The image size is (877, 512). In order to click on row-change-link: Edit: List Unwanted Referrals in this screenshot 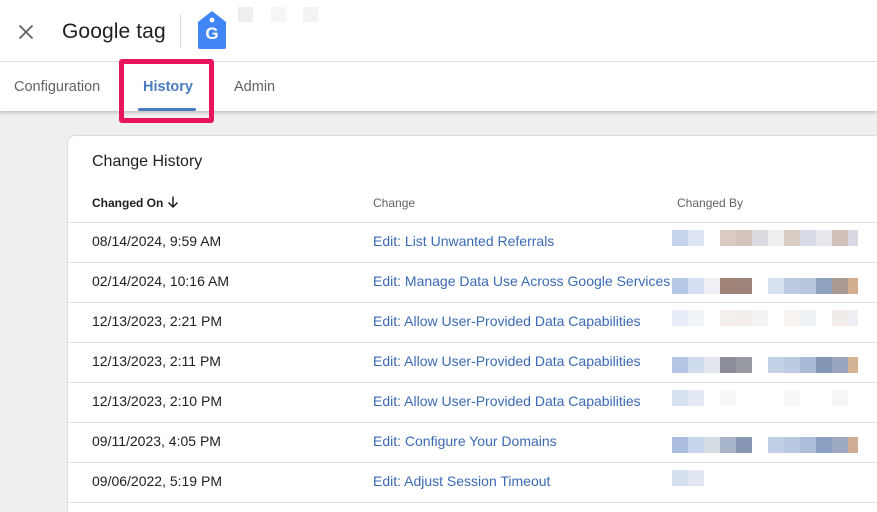, I will do `click(463, 241)`.